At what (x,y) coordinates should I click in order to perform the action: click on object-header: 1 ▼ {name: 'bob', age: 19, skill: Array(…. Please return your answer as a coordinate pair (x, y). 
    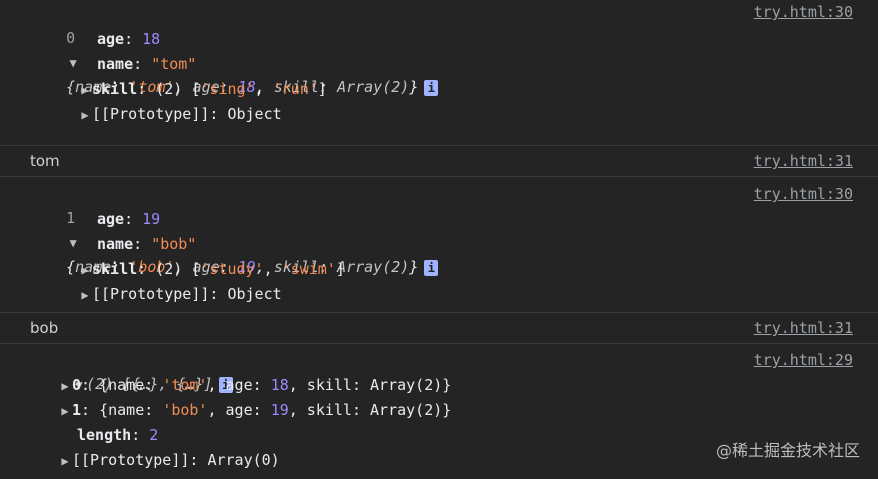
    Looking at the image, I should click on (234, 229).